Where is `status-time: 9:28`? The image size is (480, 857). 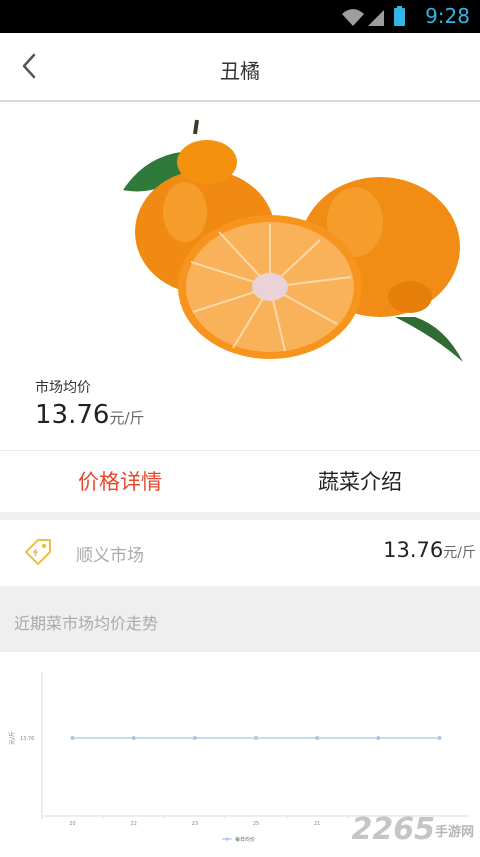 status-time: 9:28 is located at coordinates (447, 16).